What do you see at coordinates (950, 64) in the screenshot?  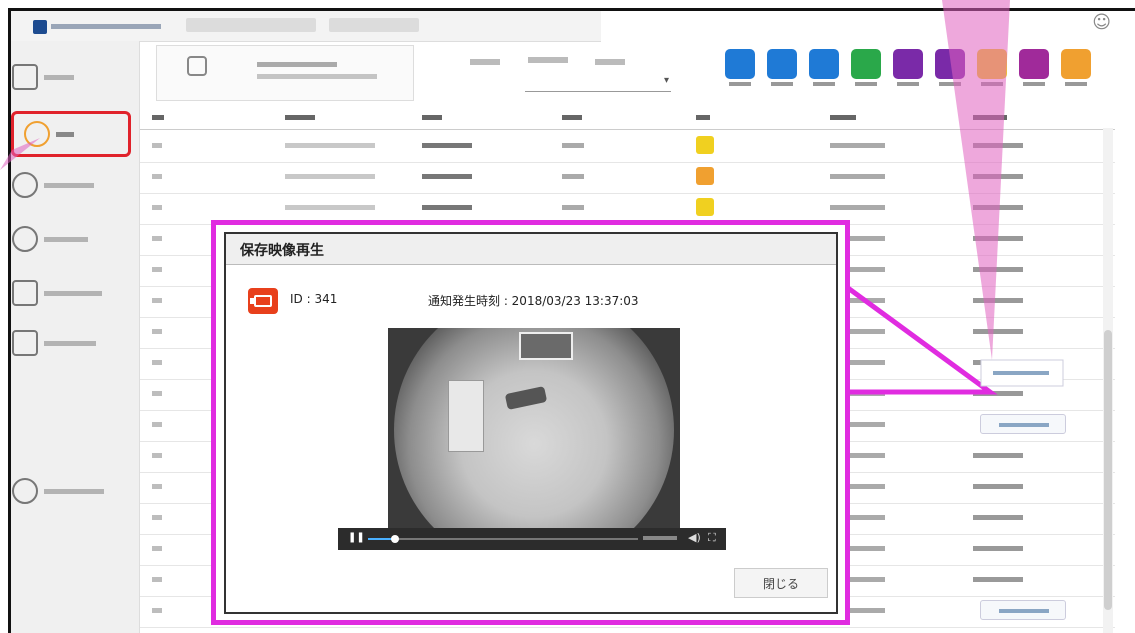 I see `monitor-icon` at bounding box center [950, 64].